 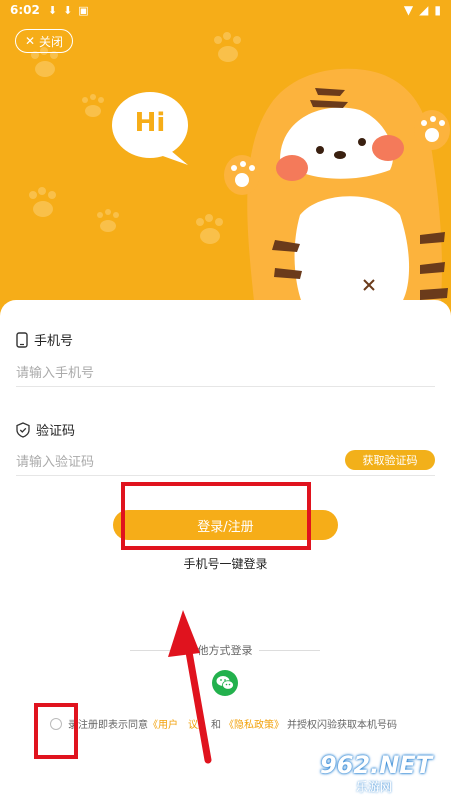 What do you see at coordinates (150, 123) in the screenshot?
I see `hi-bubble-text: Hi` at bounding box center [150, 123].